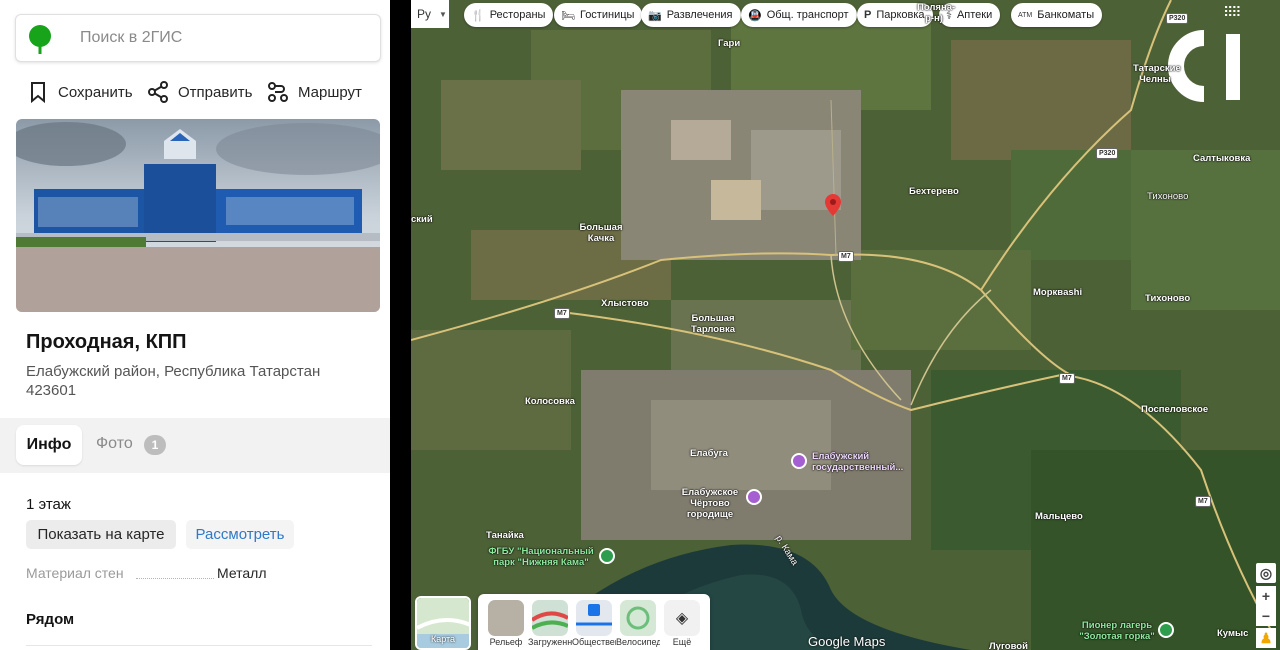  Describe the element at coordinates (755, 15) in the screenshot. I see `transit-icon: 🚇` at that location.